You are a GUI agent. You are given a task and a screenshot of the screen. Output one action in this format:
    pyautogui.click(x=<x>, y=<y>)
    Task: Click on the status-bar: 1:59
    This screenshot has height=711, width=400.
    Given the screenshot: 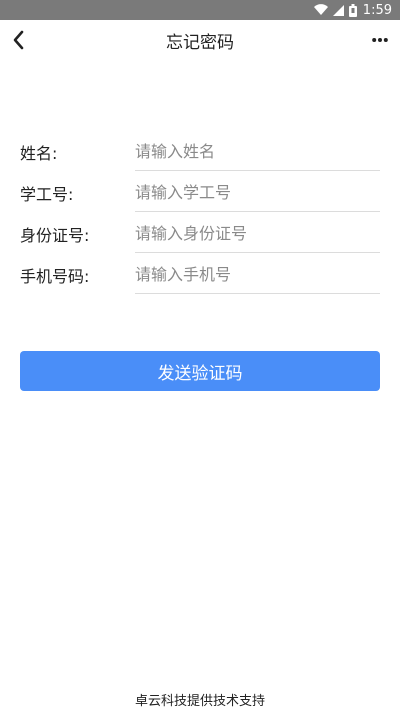 What is the action you would take?
    pyautogui.click(x=200, y=10)
    